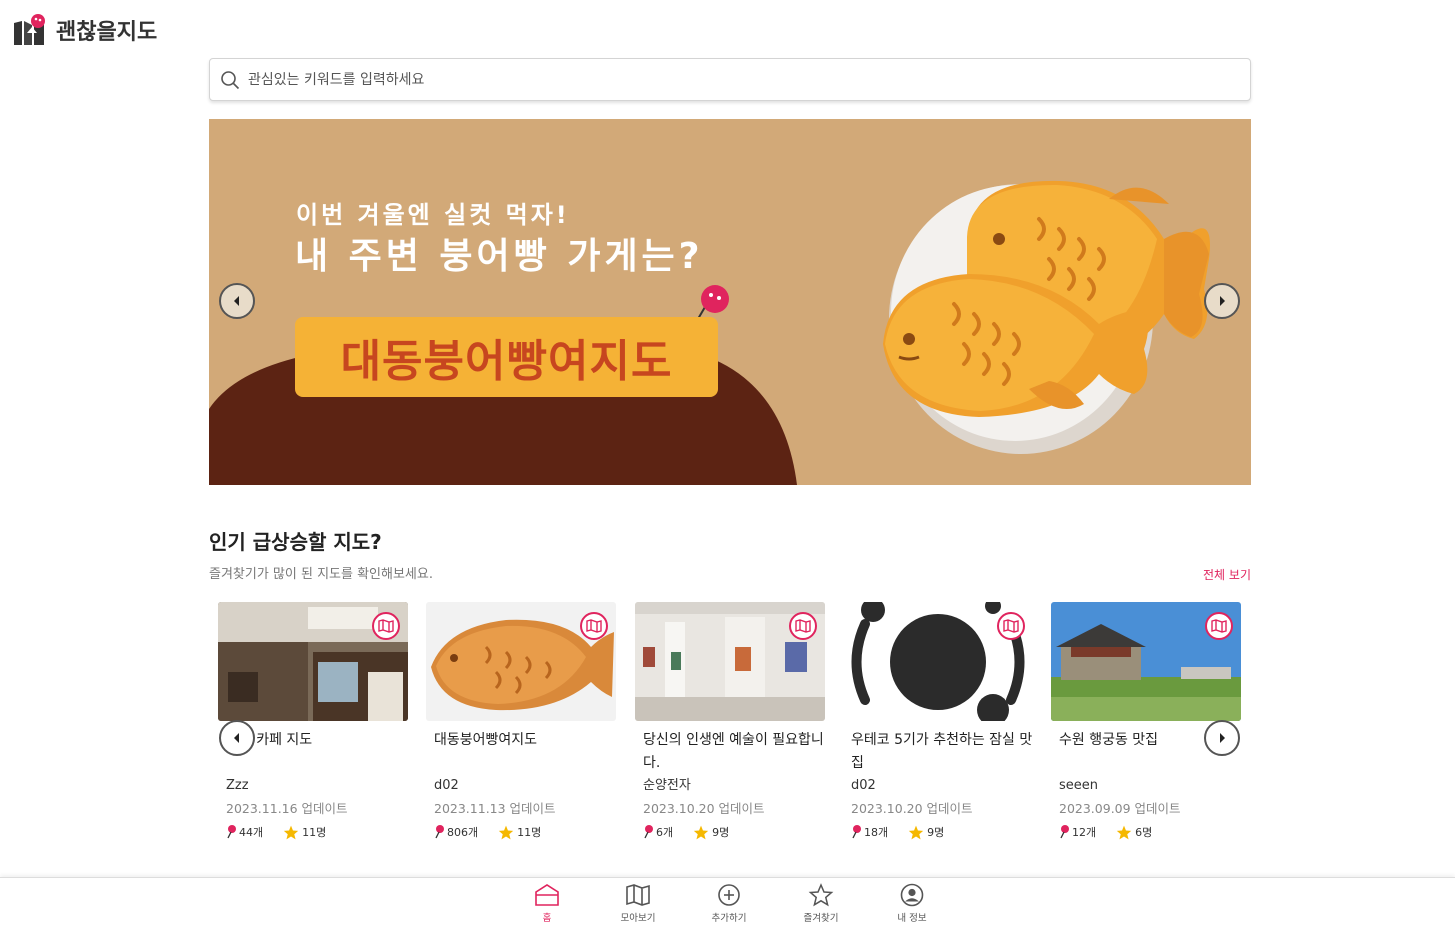  Describe the element at coordinates (499, 256) in the screenshot. I see `banner-title: 내 주변 붕어빵 가게는?` at that location.